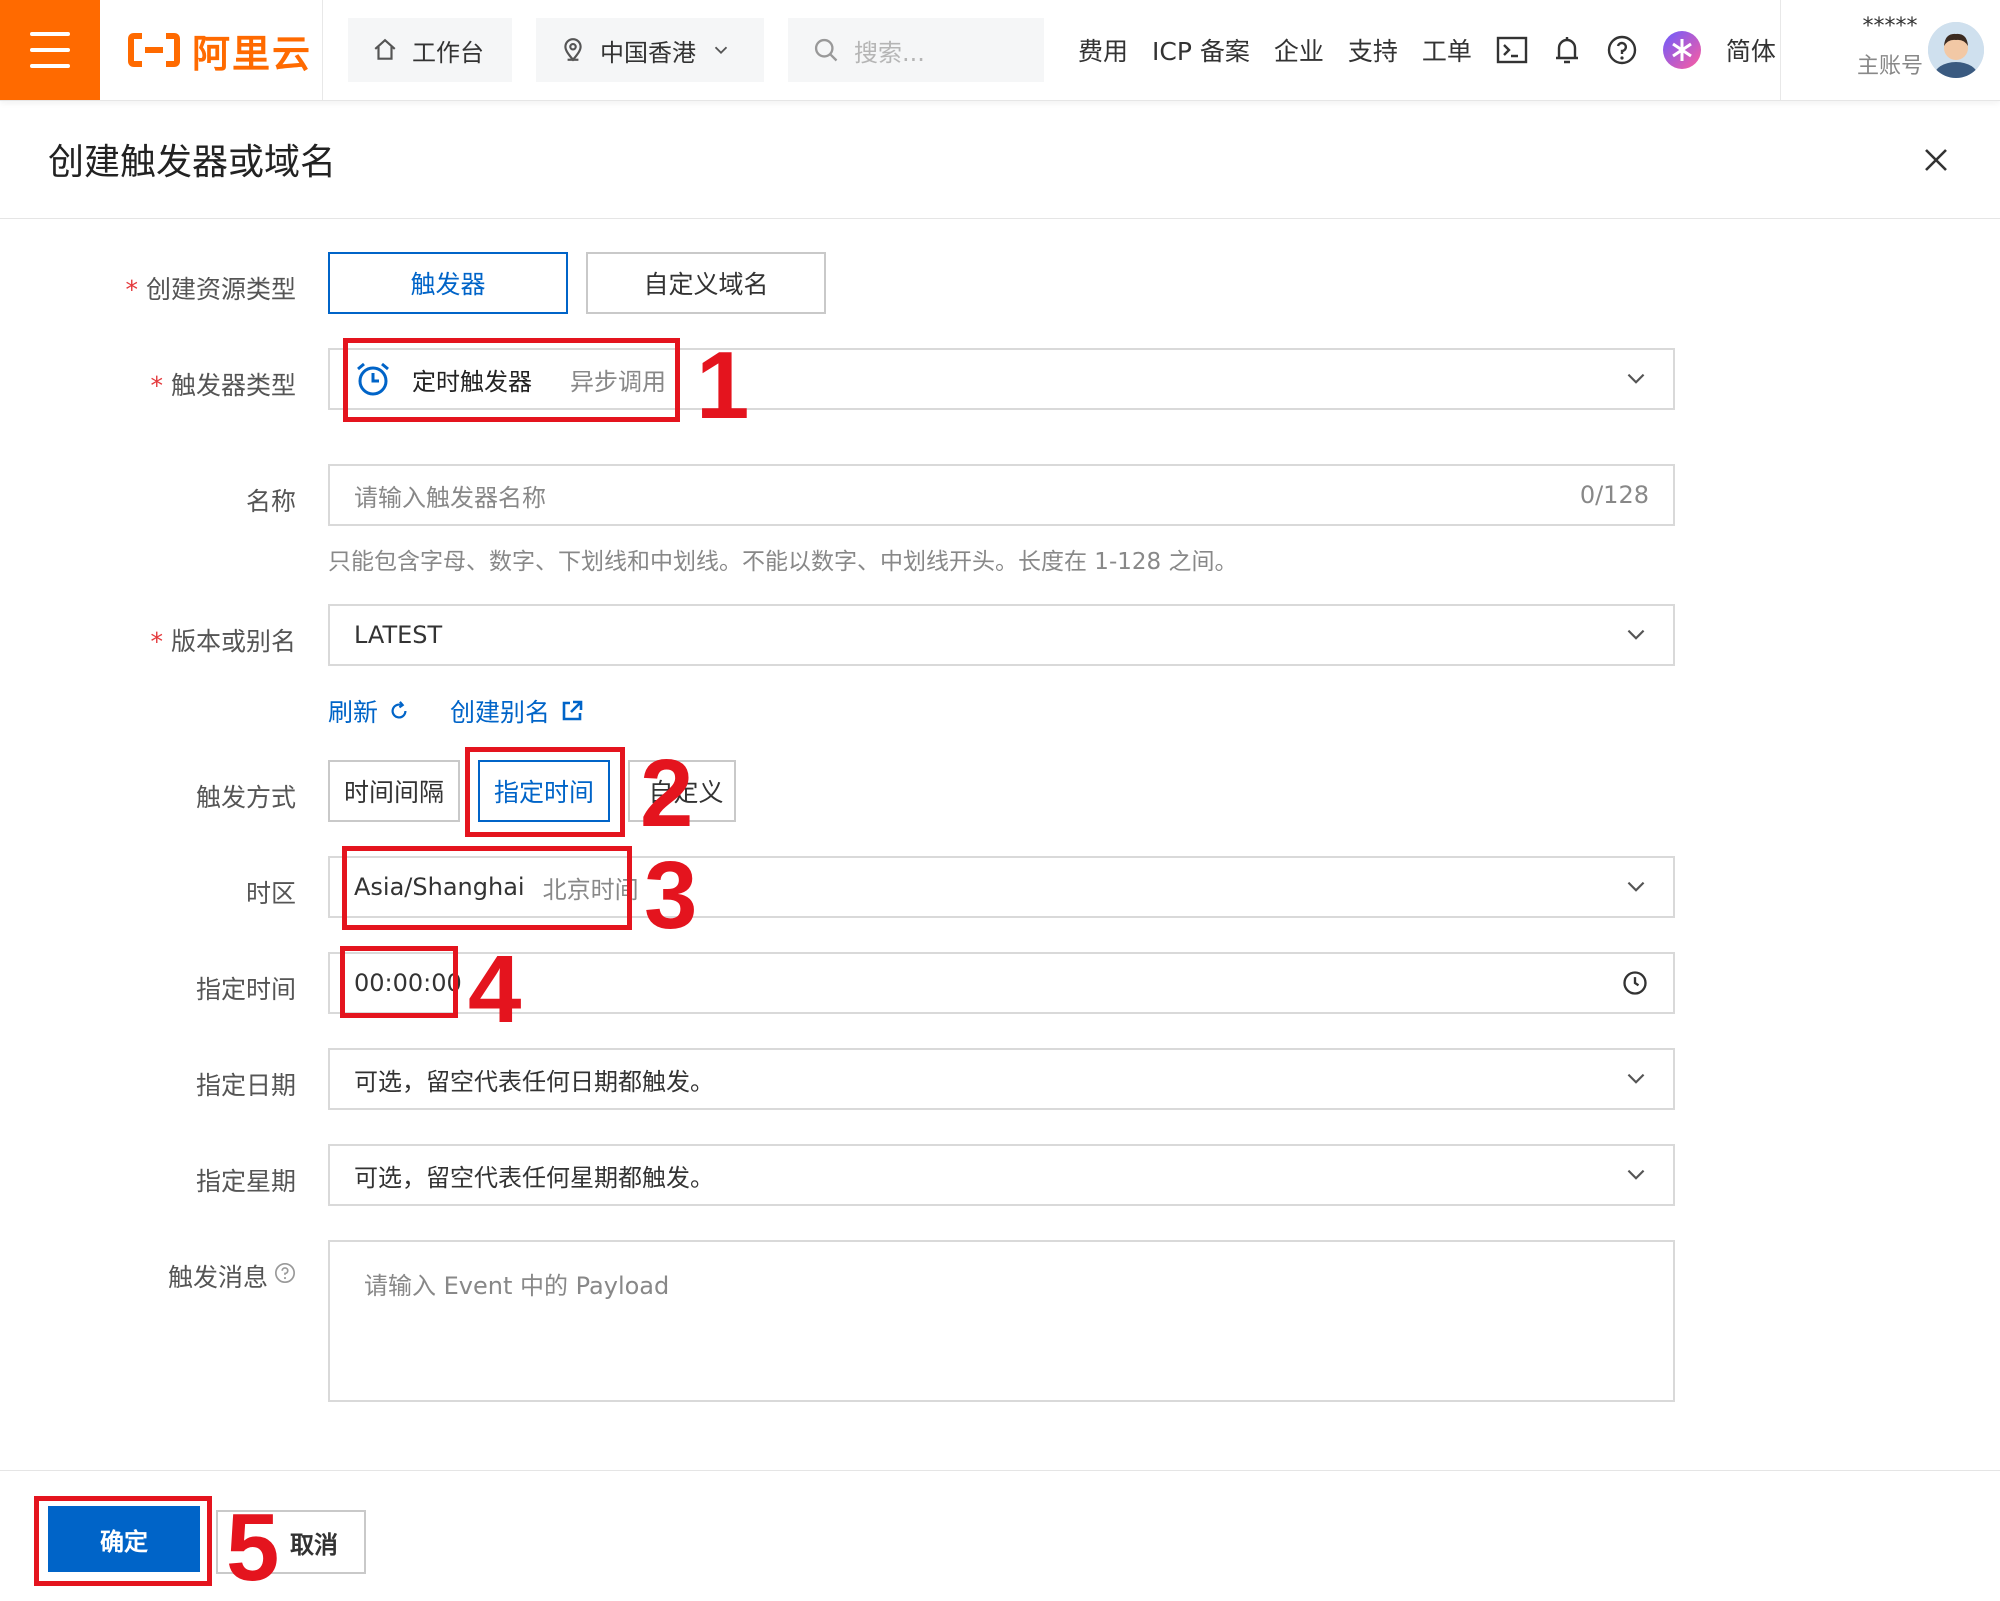 This screenshot has height=1601, width=2000. Describe the element at coordinates (671, 895) in the screenshot. I see `annotation-number-3: 3` at that location.